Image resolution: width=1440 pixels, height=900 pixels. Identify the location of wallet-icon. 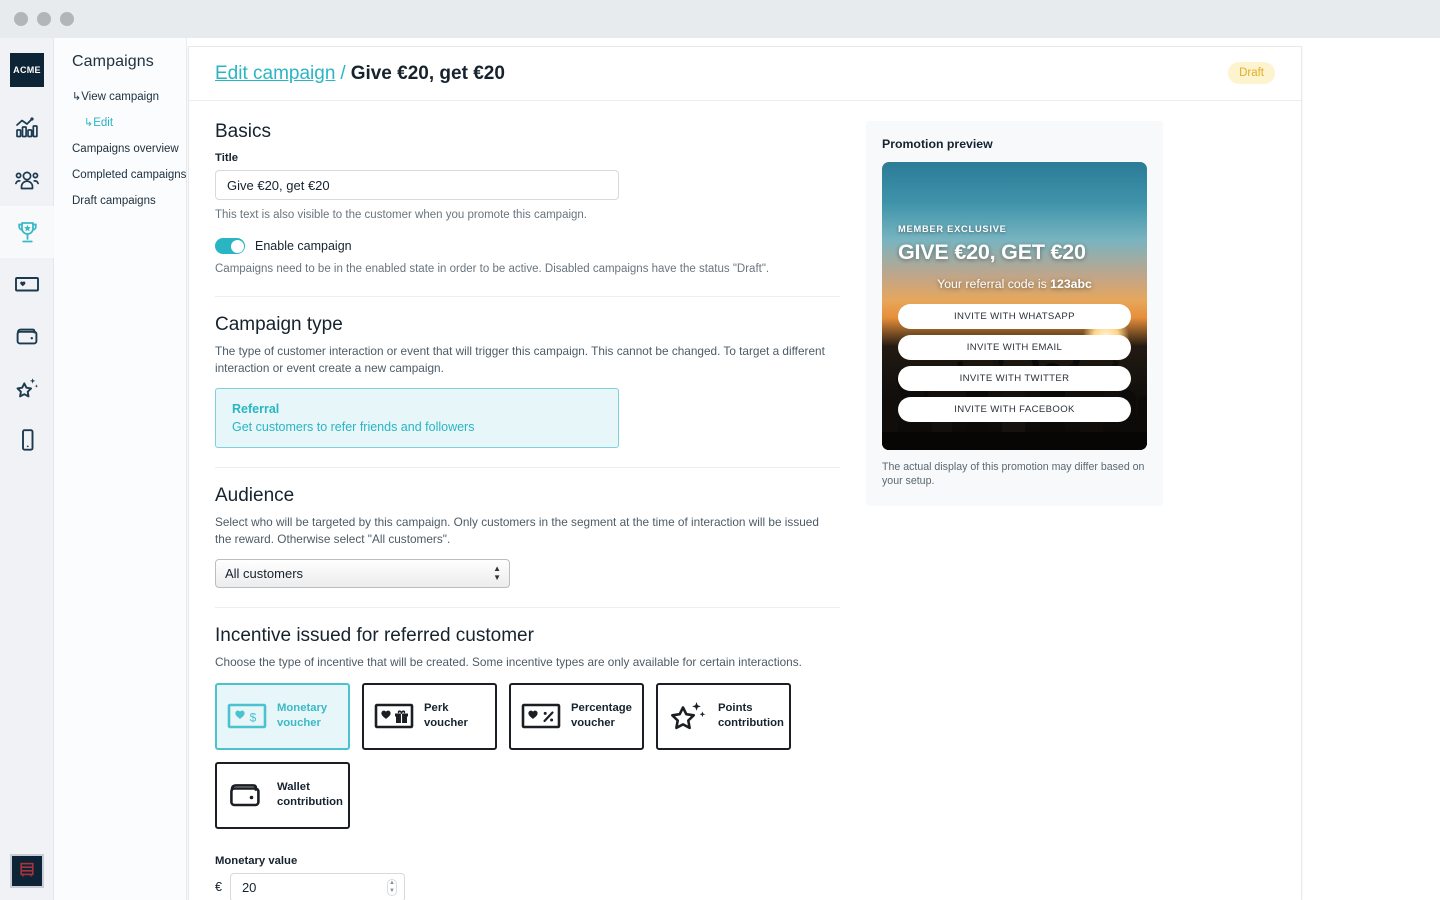
(27, 336).